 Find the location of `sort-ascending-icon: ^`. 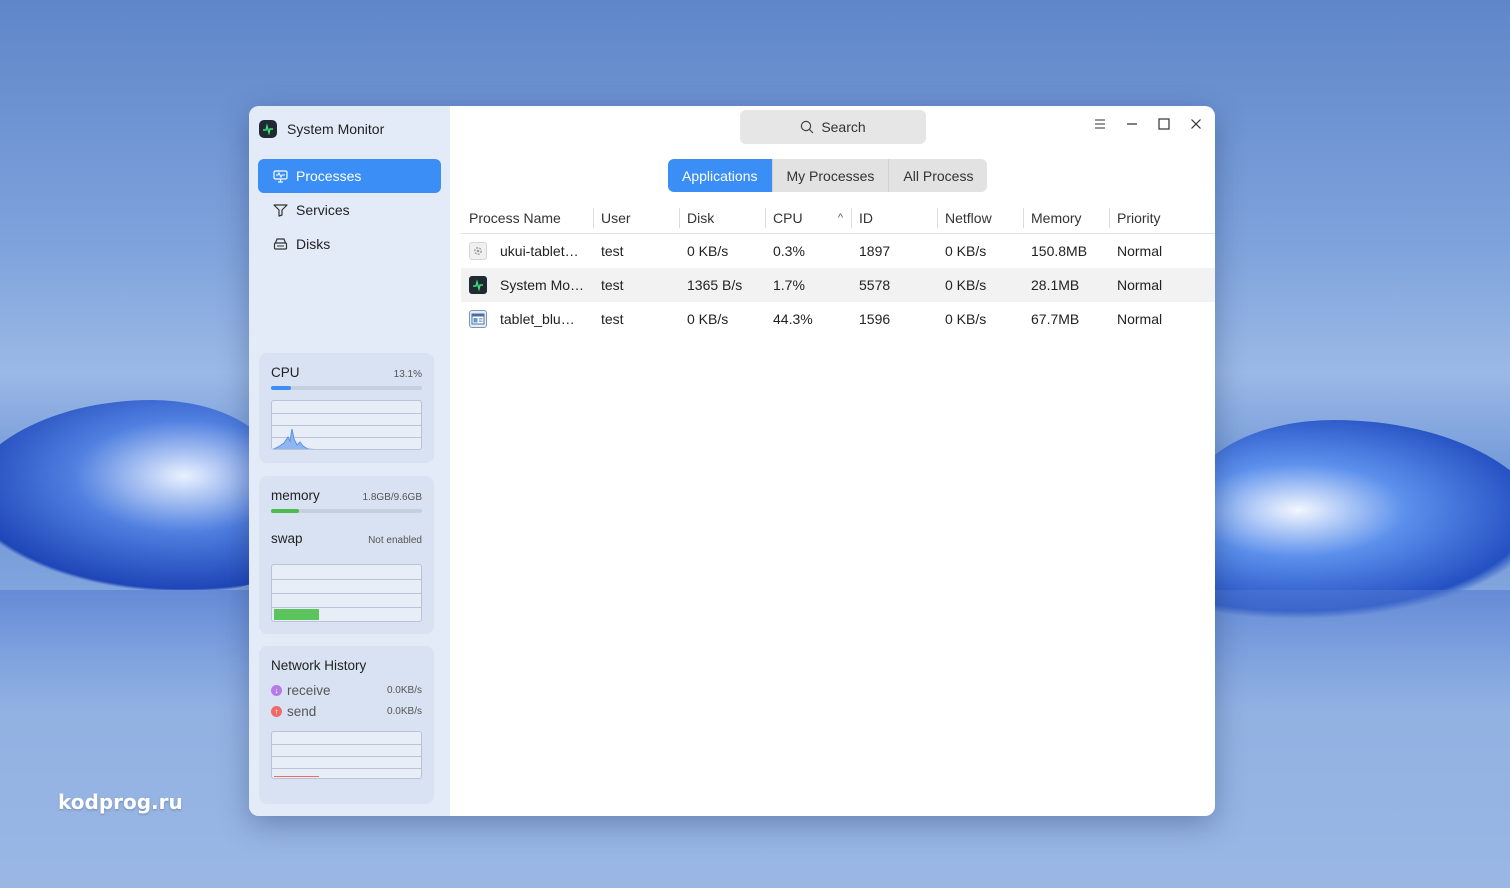

sort-ascending-icon: ^ is located at coordinates (840, 217).